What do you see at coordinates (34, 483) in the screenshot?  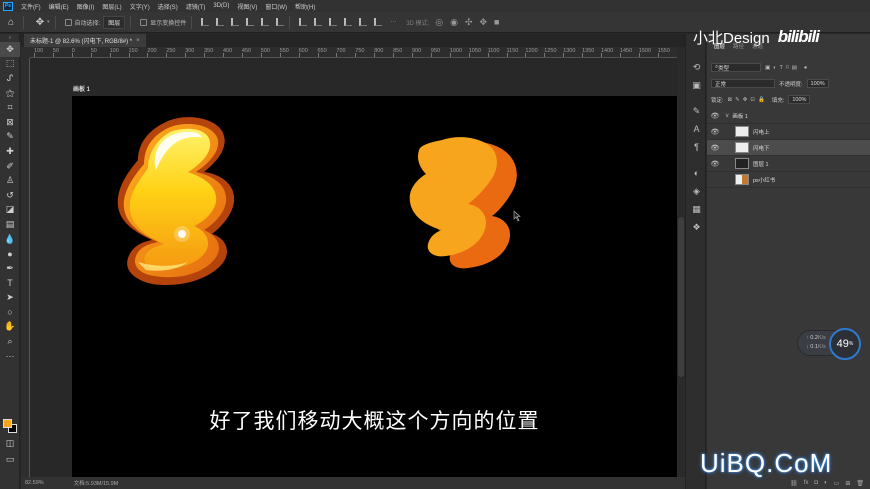 I see `zoom-level: 82.59%` at bounding box center [34, 483].